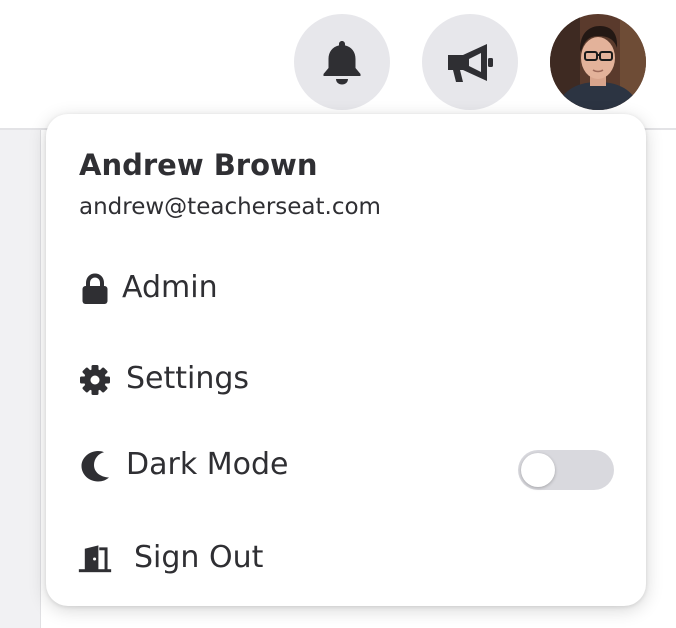  What do you see at coordinates (346, 379) in the screenshot?
I see `menu-item-settings: Settings` at bounding box center [346, 379].